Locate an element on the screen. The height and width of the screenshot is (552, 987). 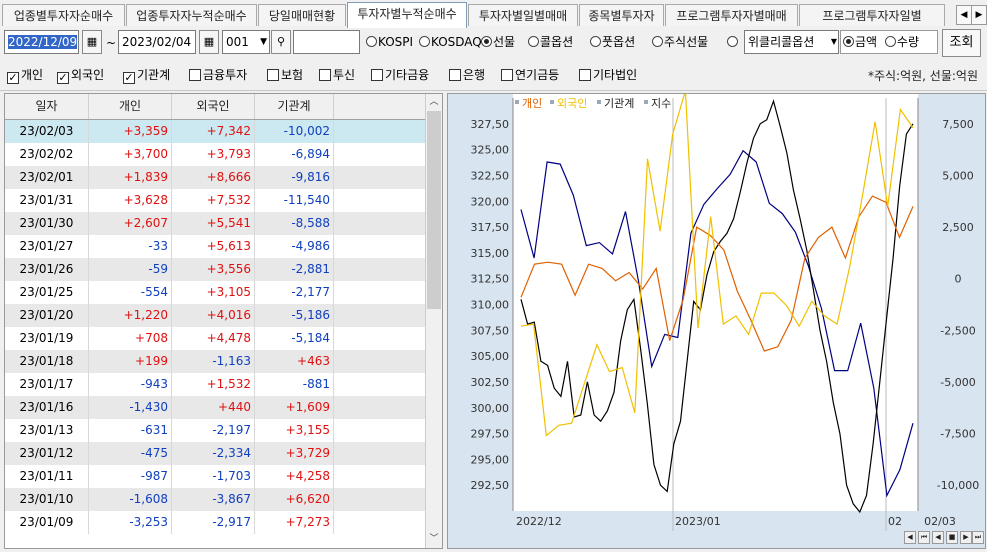
query-button: 조회 is located at coordinates (961, 43).